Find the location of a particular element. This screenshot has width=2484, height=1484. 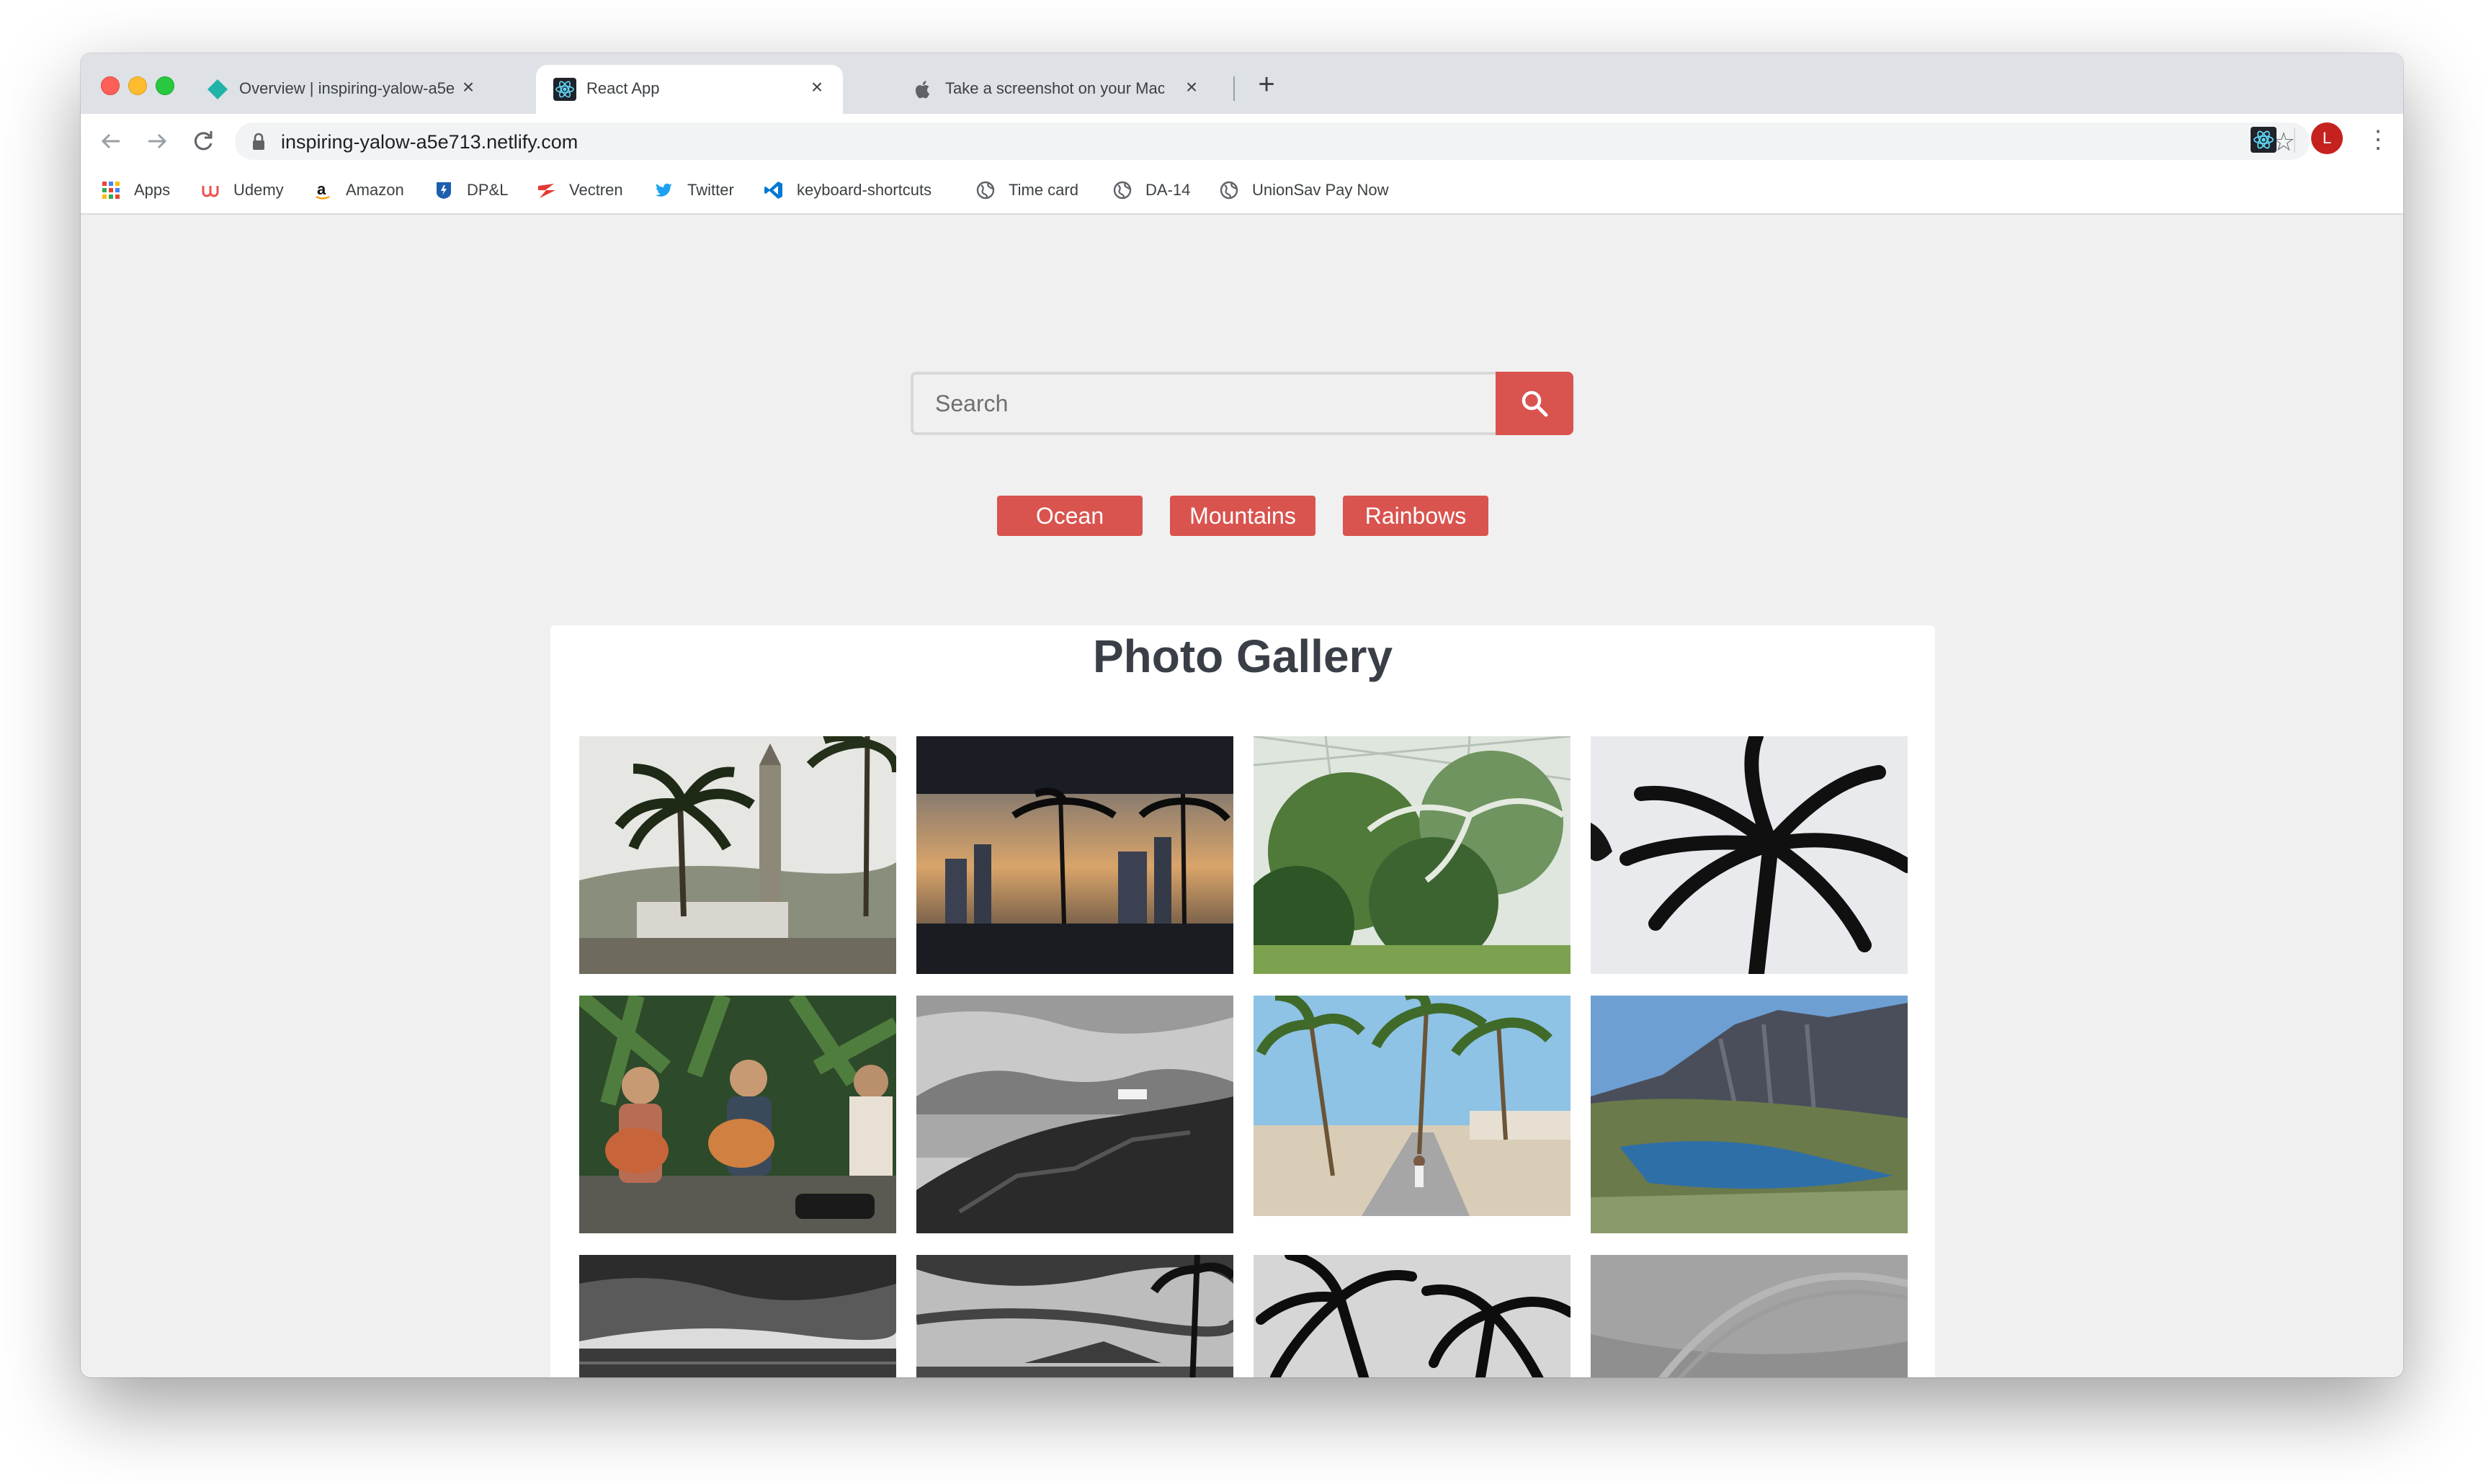

toolbar-separator is located at coordinates (2294, 141).